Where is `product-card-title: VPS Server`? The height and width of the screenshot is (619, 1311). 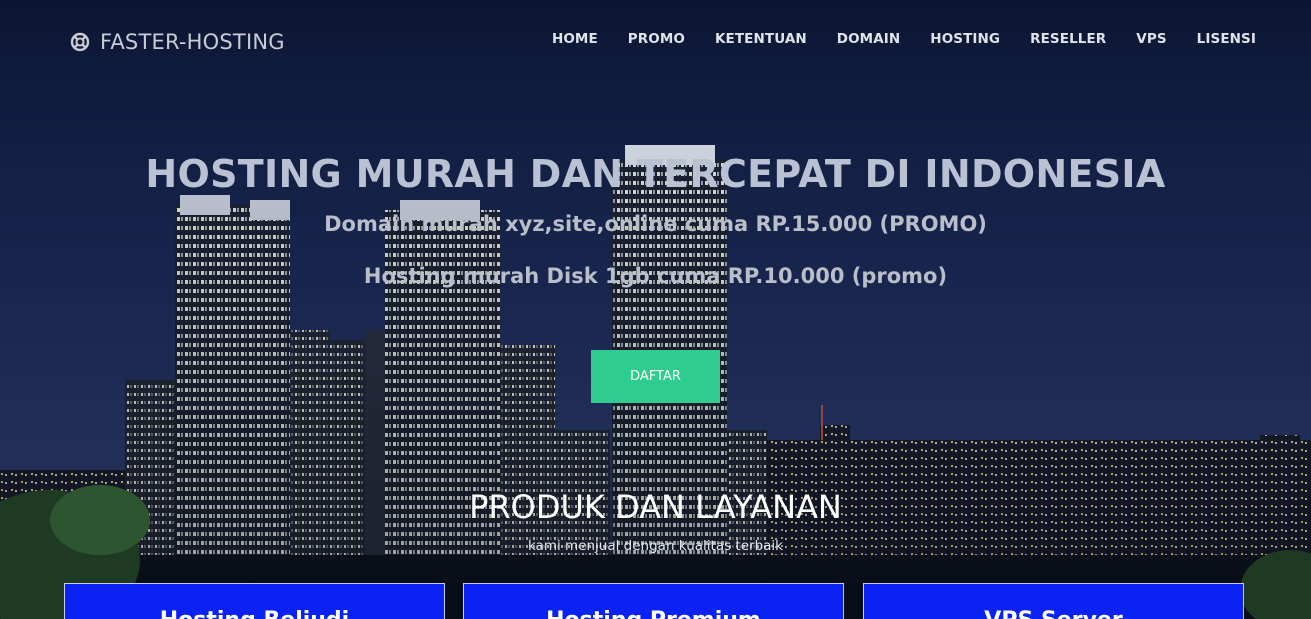 product-card-title: VPS Server is located at coordinates (1053, 613).